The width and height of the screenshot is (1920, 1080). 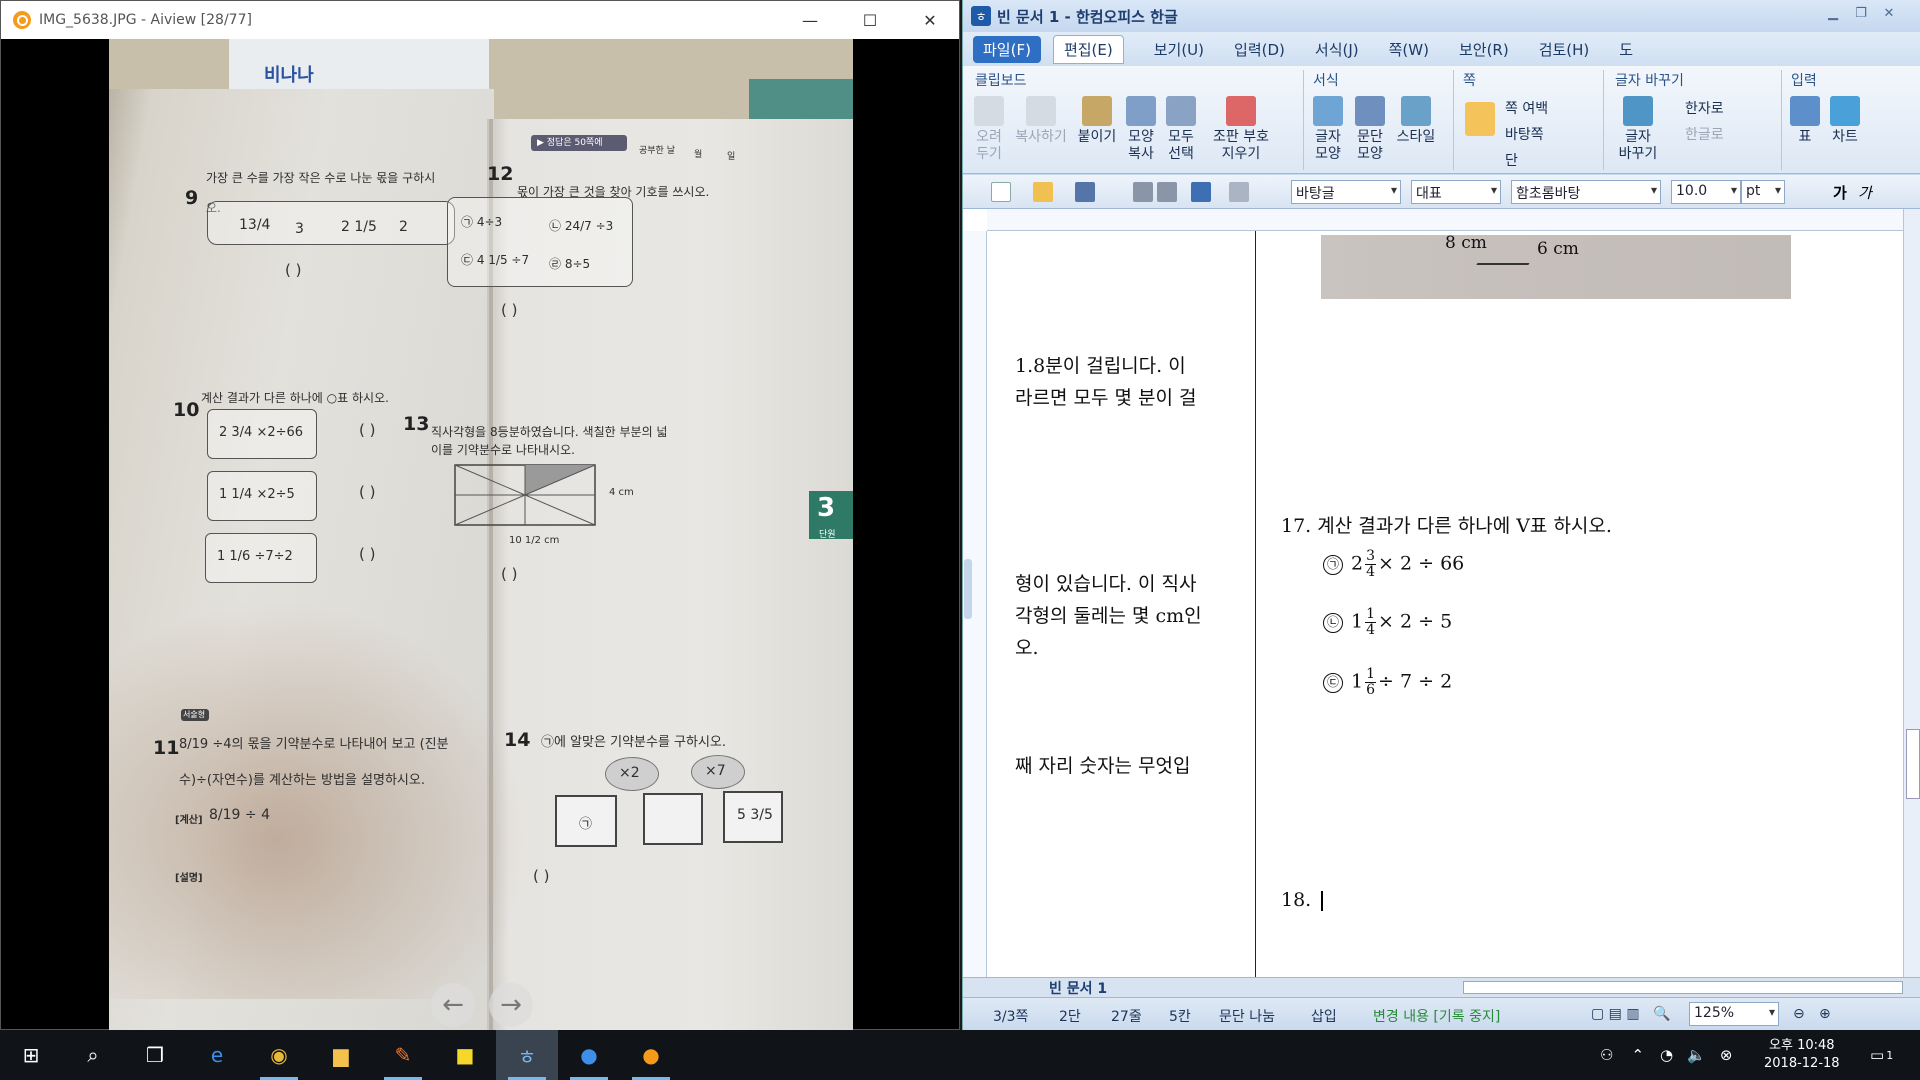 I want to click on style-select: 바탕글, so click(x=1346, y=192).